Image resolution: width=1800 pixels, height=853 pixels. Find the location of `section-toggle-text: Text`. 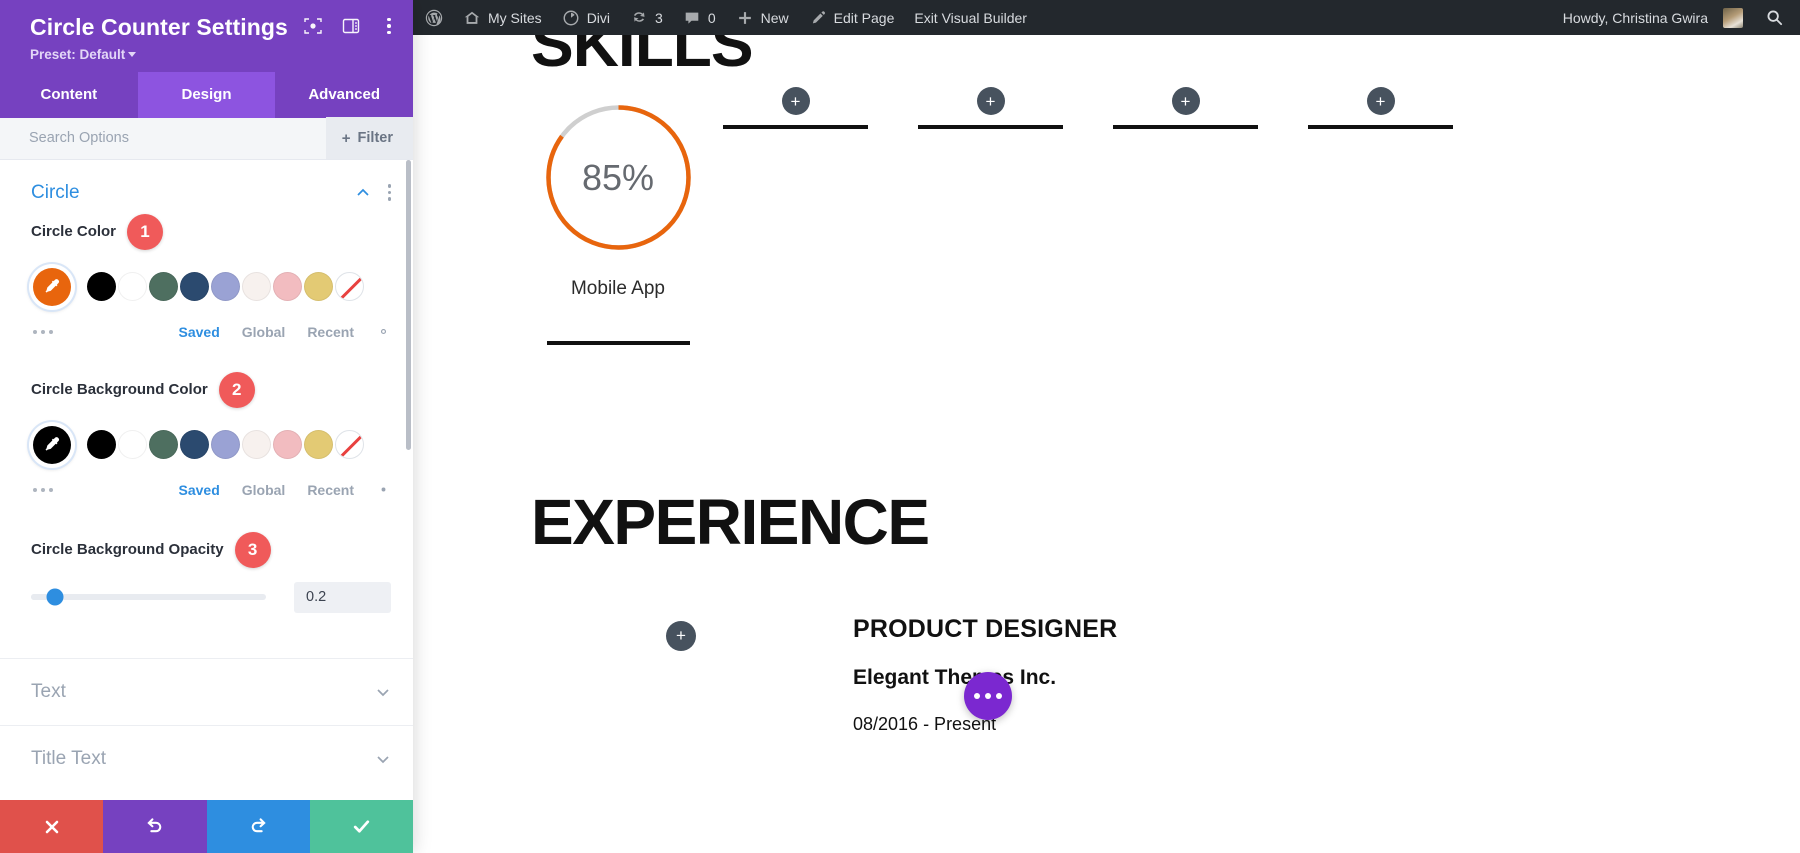

section-toggle-text: Text is located at coordinates (206, 691).